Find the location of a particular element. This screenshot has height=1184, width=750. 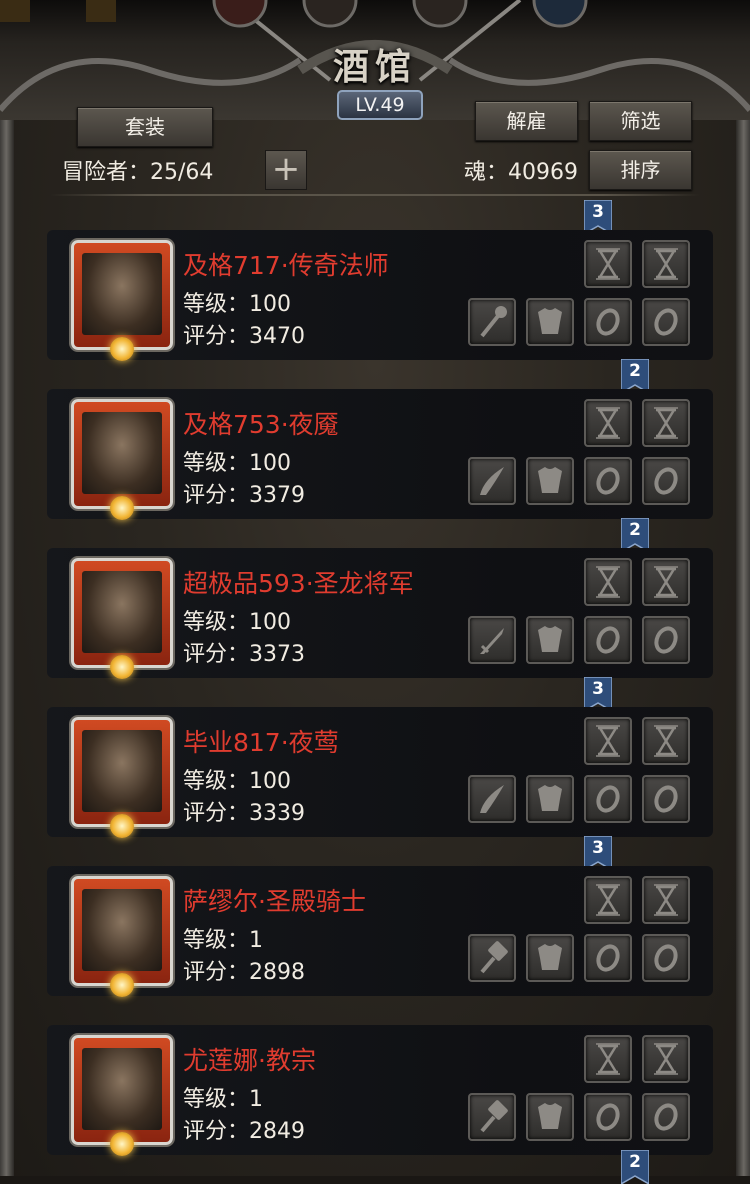

hero-name: 及格753·夜魇 is located at coordinates (261, 424).